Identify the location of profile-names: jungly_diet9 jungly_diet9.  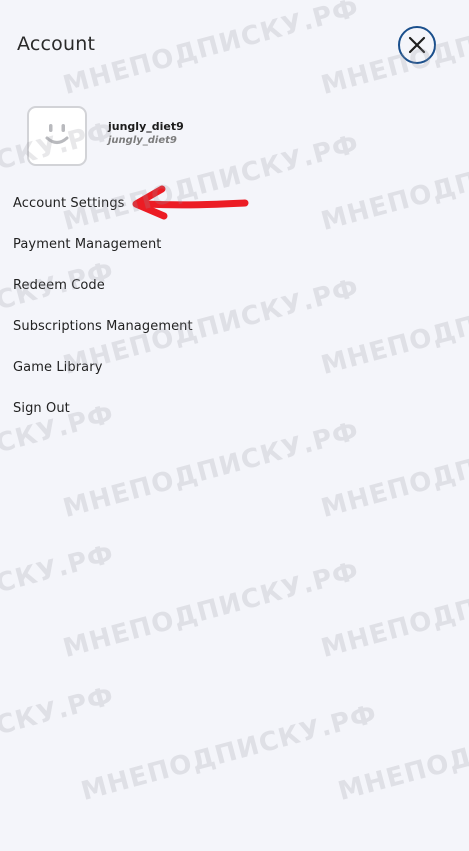
(146, 133).